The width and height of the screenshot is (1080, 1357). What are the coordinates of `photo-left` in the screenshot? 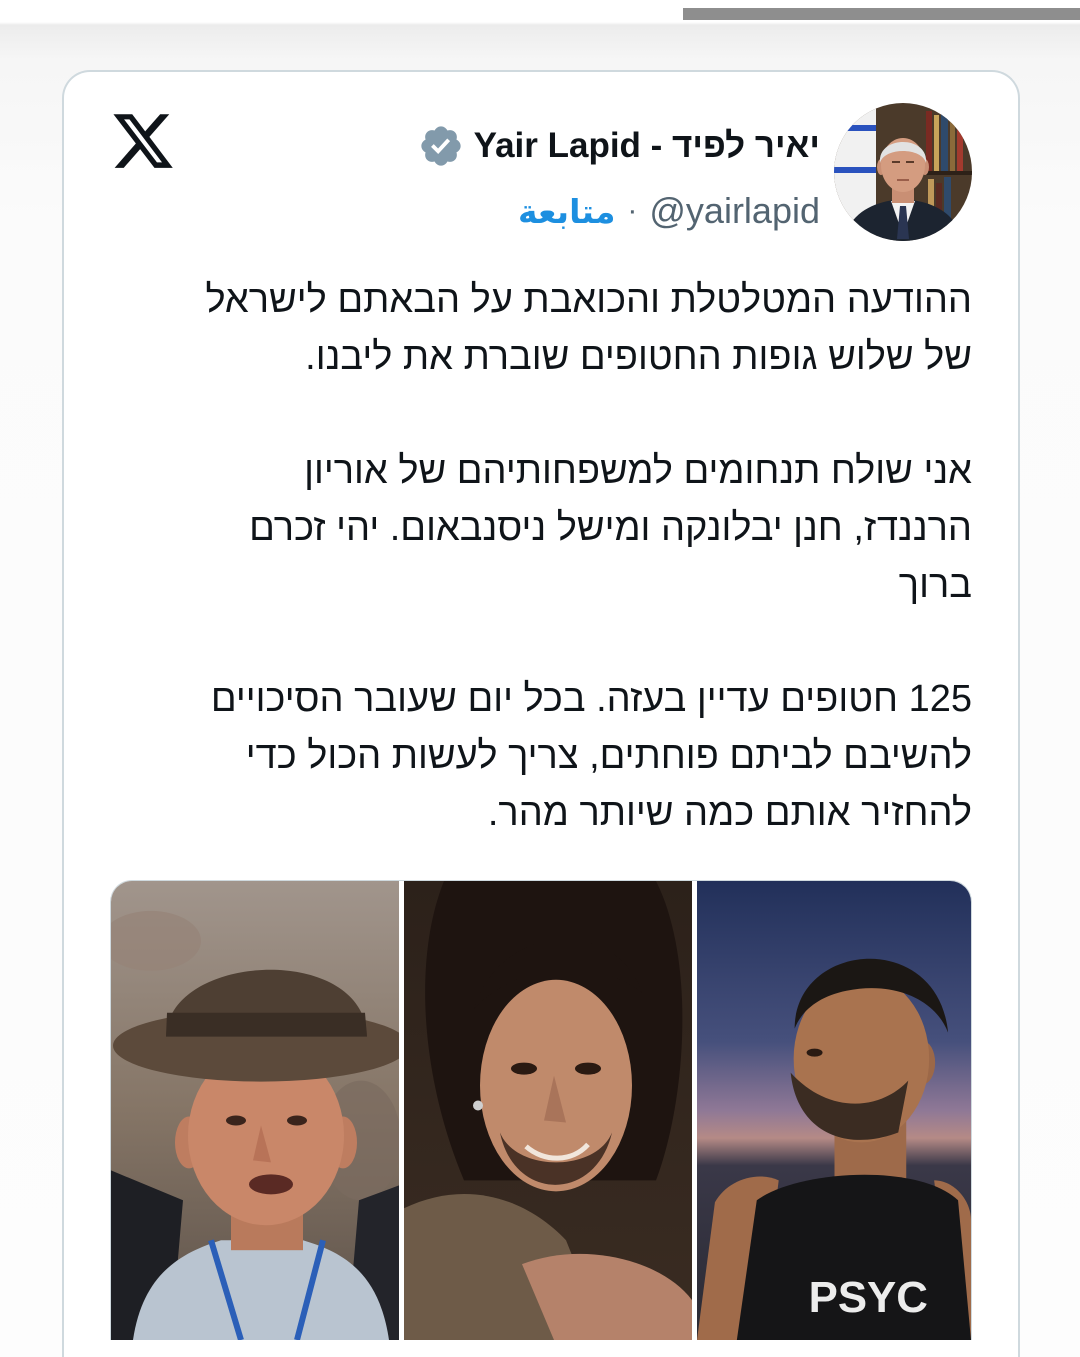 It's located at (255, 1110).